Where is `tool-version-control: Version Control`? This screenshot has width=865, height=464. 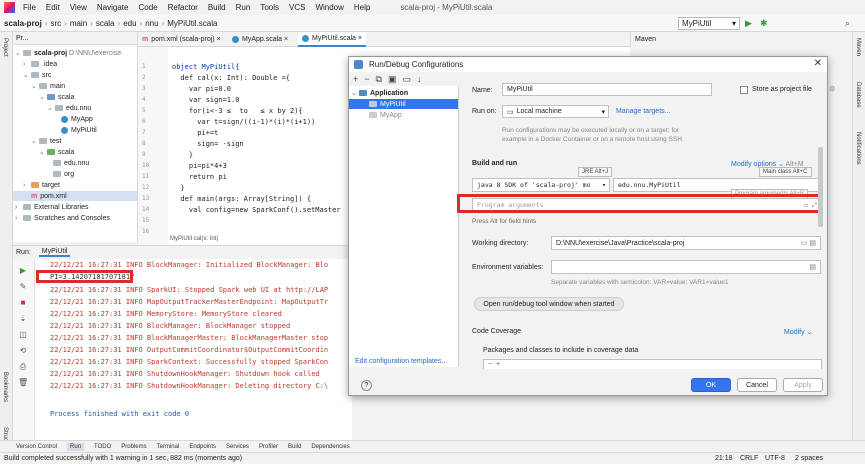 tool-version-control: Version Control is located at coordinates (36, 447).